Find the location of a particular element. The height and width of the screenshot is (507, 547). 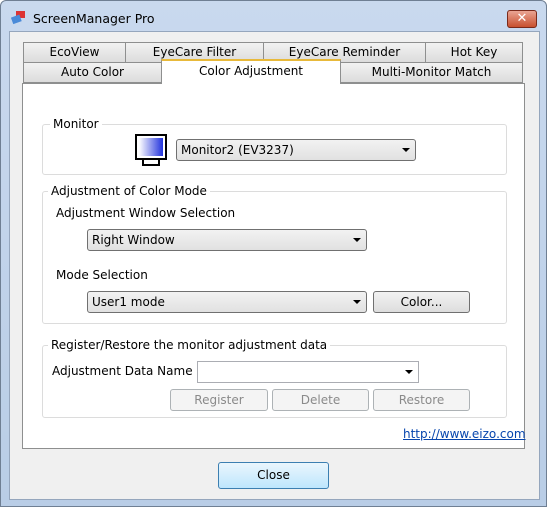

eizo-website-link: http://www.eizo.com is located at coordinates (464, 434).